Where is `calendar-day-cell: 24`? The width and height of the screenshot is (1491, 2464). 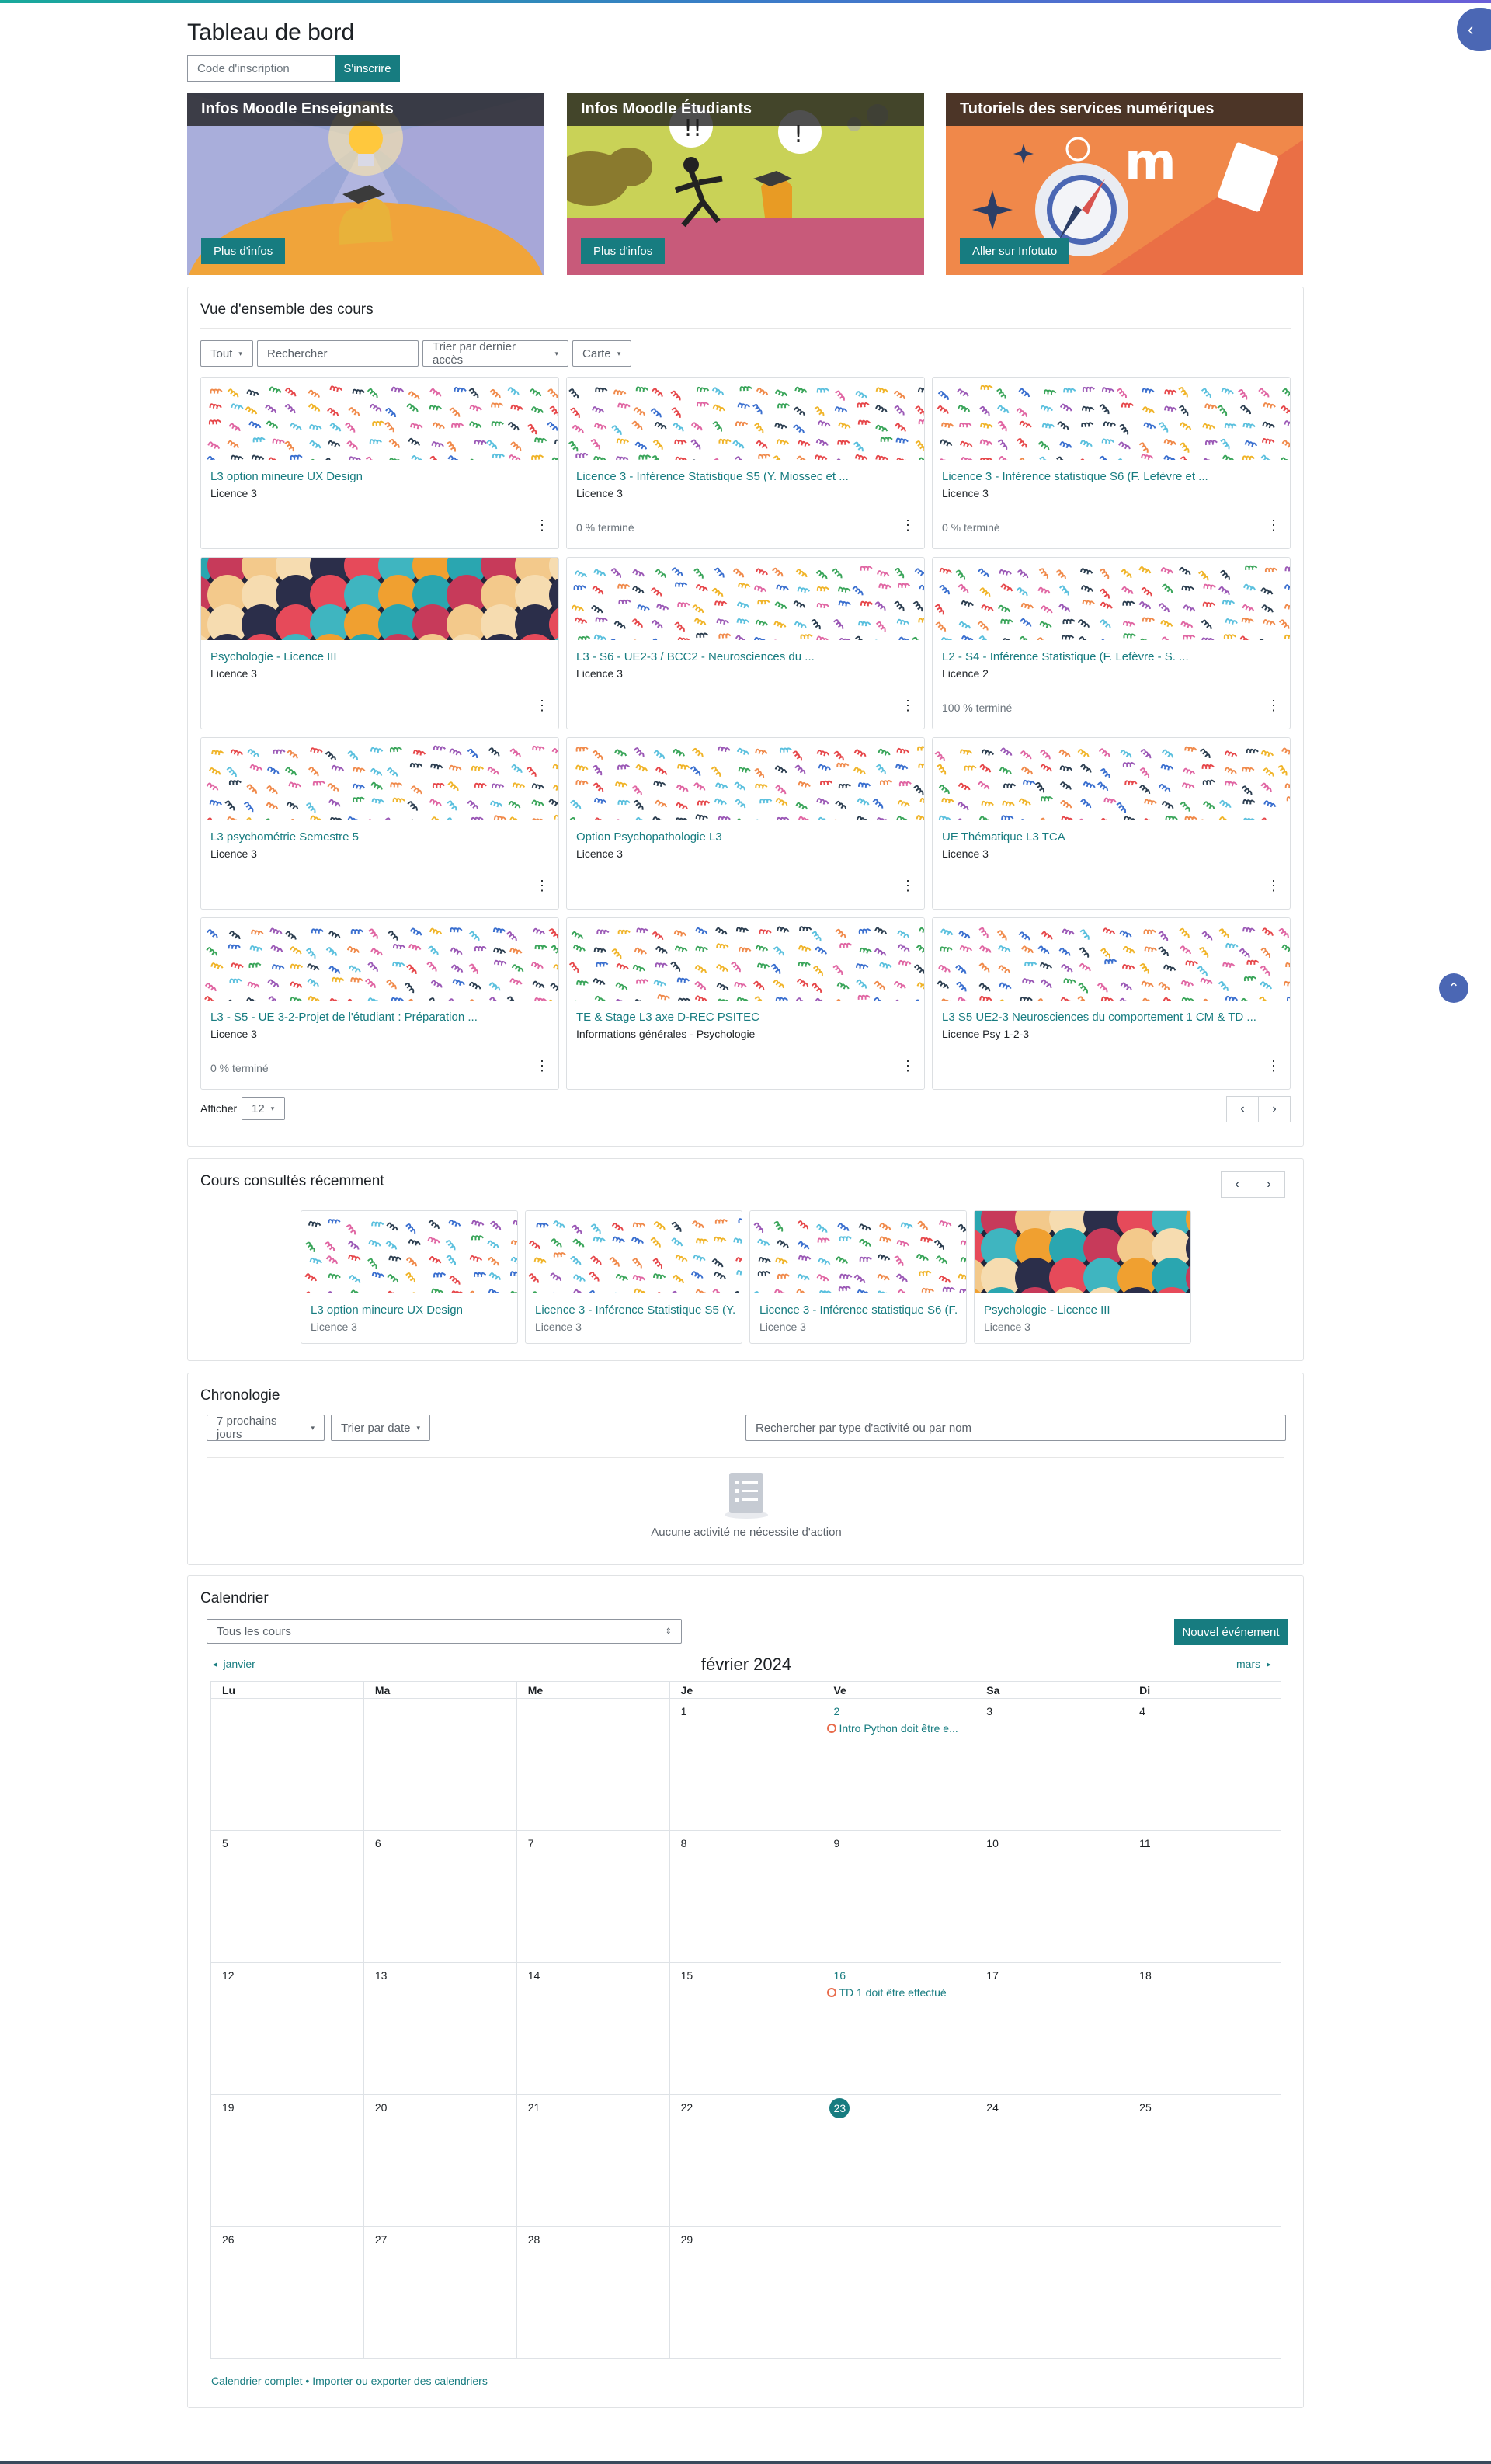
calendar-day-cell: 24 is located at coordinates (1052, 2161).